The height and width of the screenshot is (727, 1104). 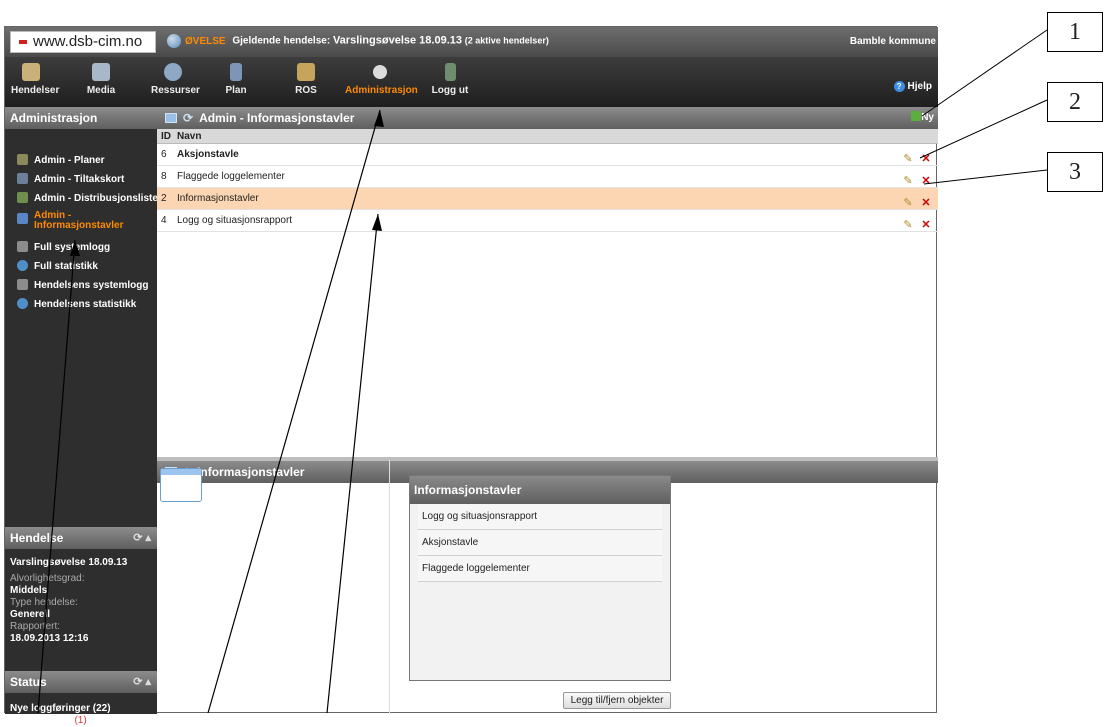 I want to click on tool-hendelser: Hendelser, so click(x=35, y=79).